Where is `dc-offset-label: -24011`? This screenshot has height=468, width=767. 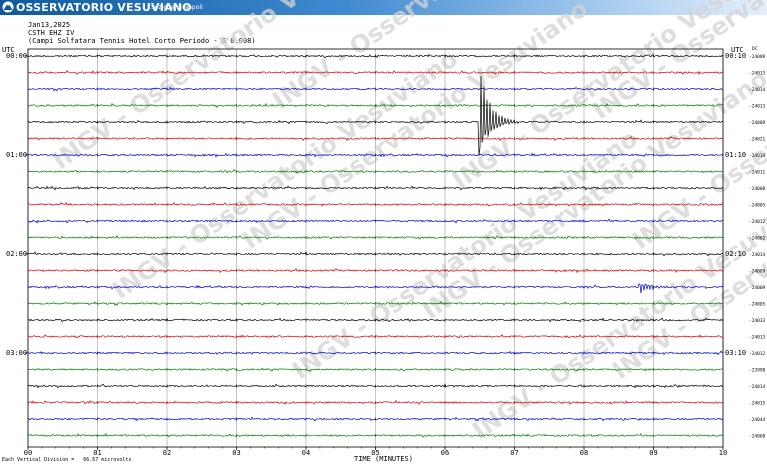 dc-offset-label: -24011 is located at coordinates (757, 173).